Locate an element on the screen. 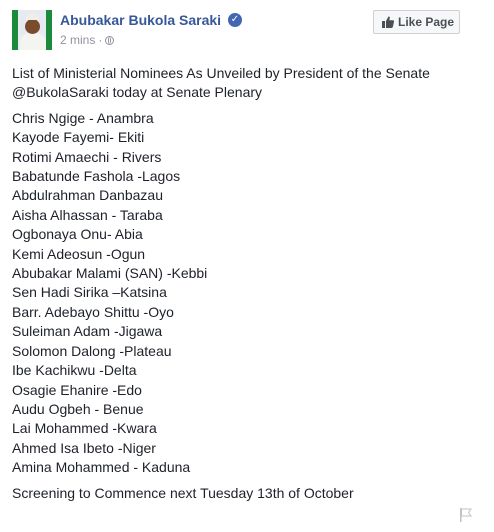 The height and width of the screenshot is (532, 494). intro-line: @BukolaSaraki today at Senate Plenary is located at coordinates (247, 92).